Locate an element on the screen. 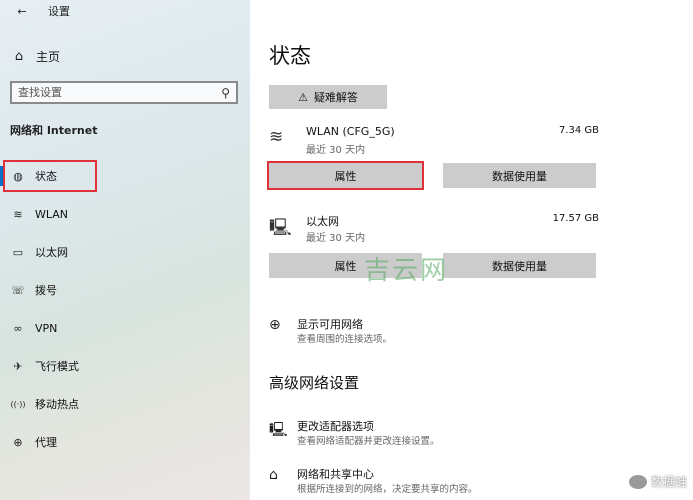  sidebar-item-status: ◍ 状态 is located at coordinates (125, 176).